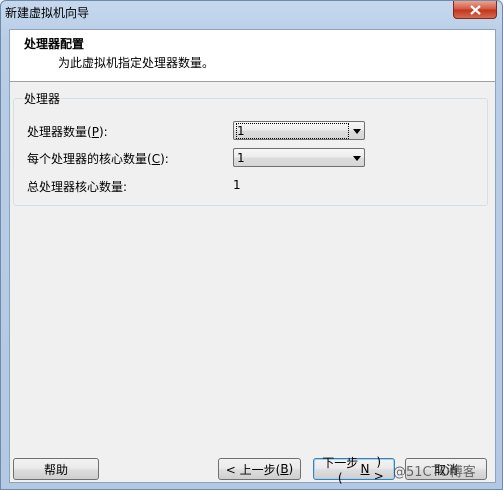  What do you see at coordinates (67, 132) in the screenshot?
I see `processor-count-label: 处理器数量(P):` at bounding box center [67, 132].